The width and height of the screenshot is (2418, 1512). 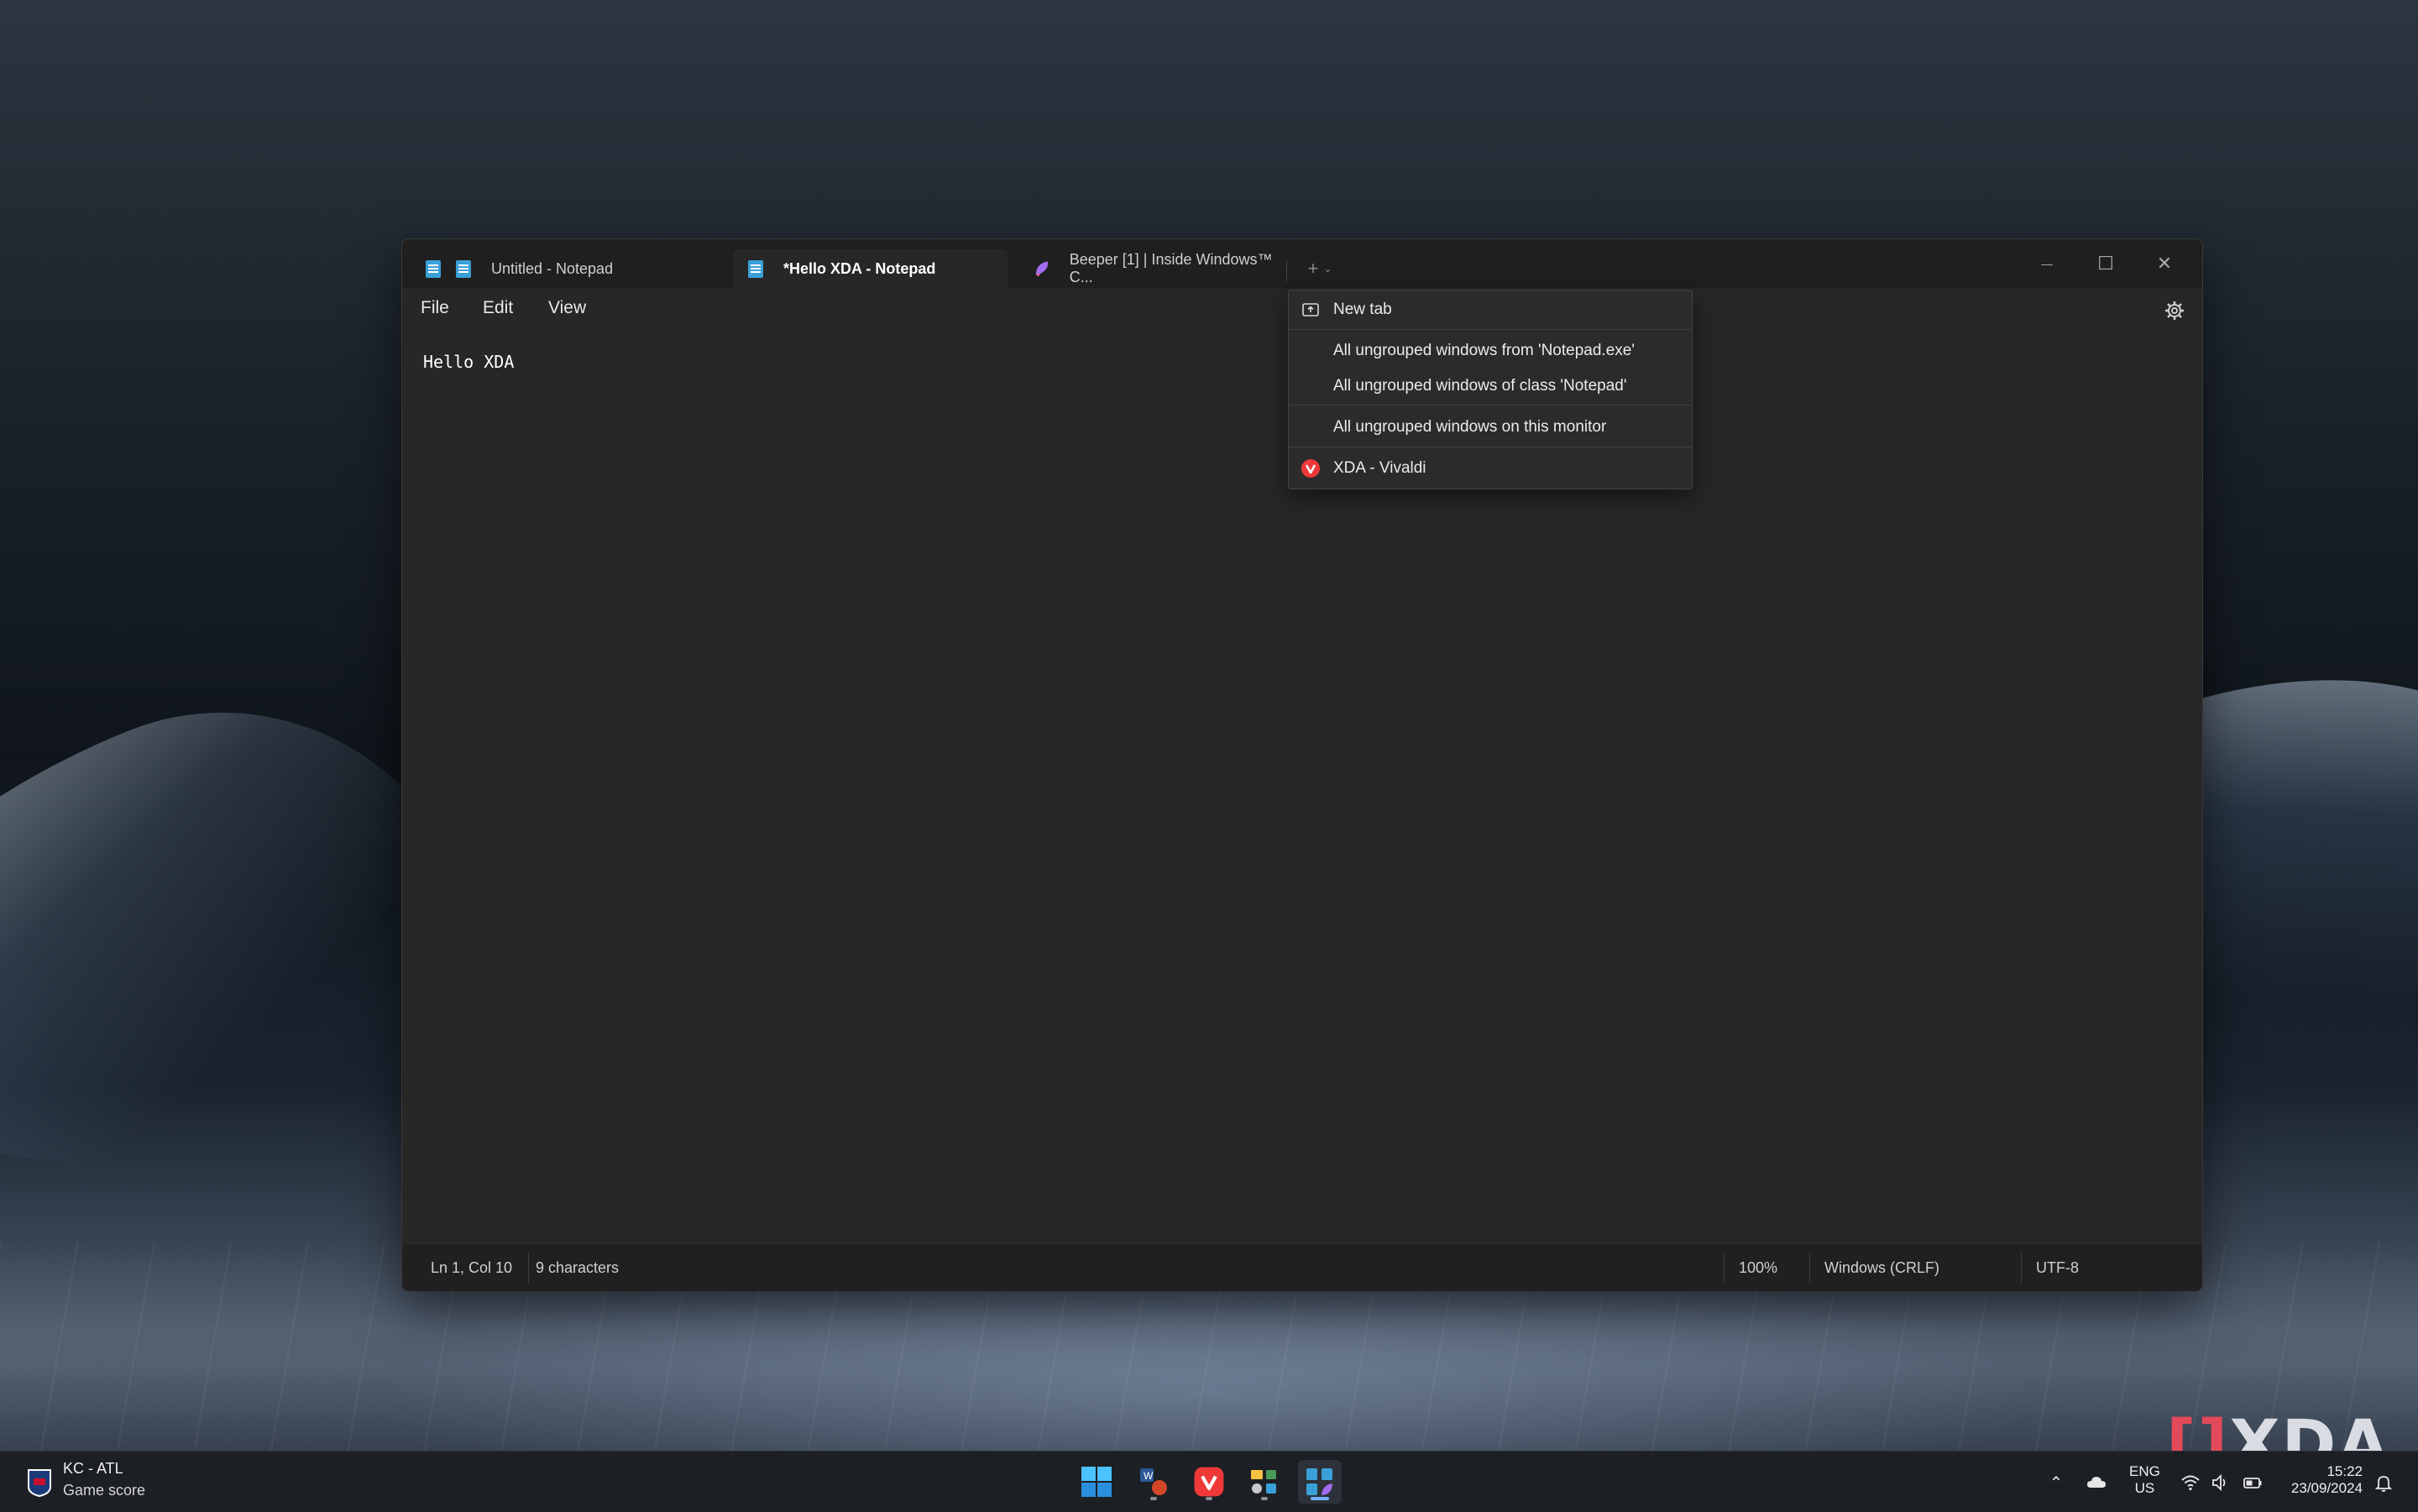 I want to click on widget-subtitle: Game score, so click(x=104, y=1490).